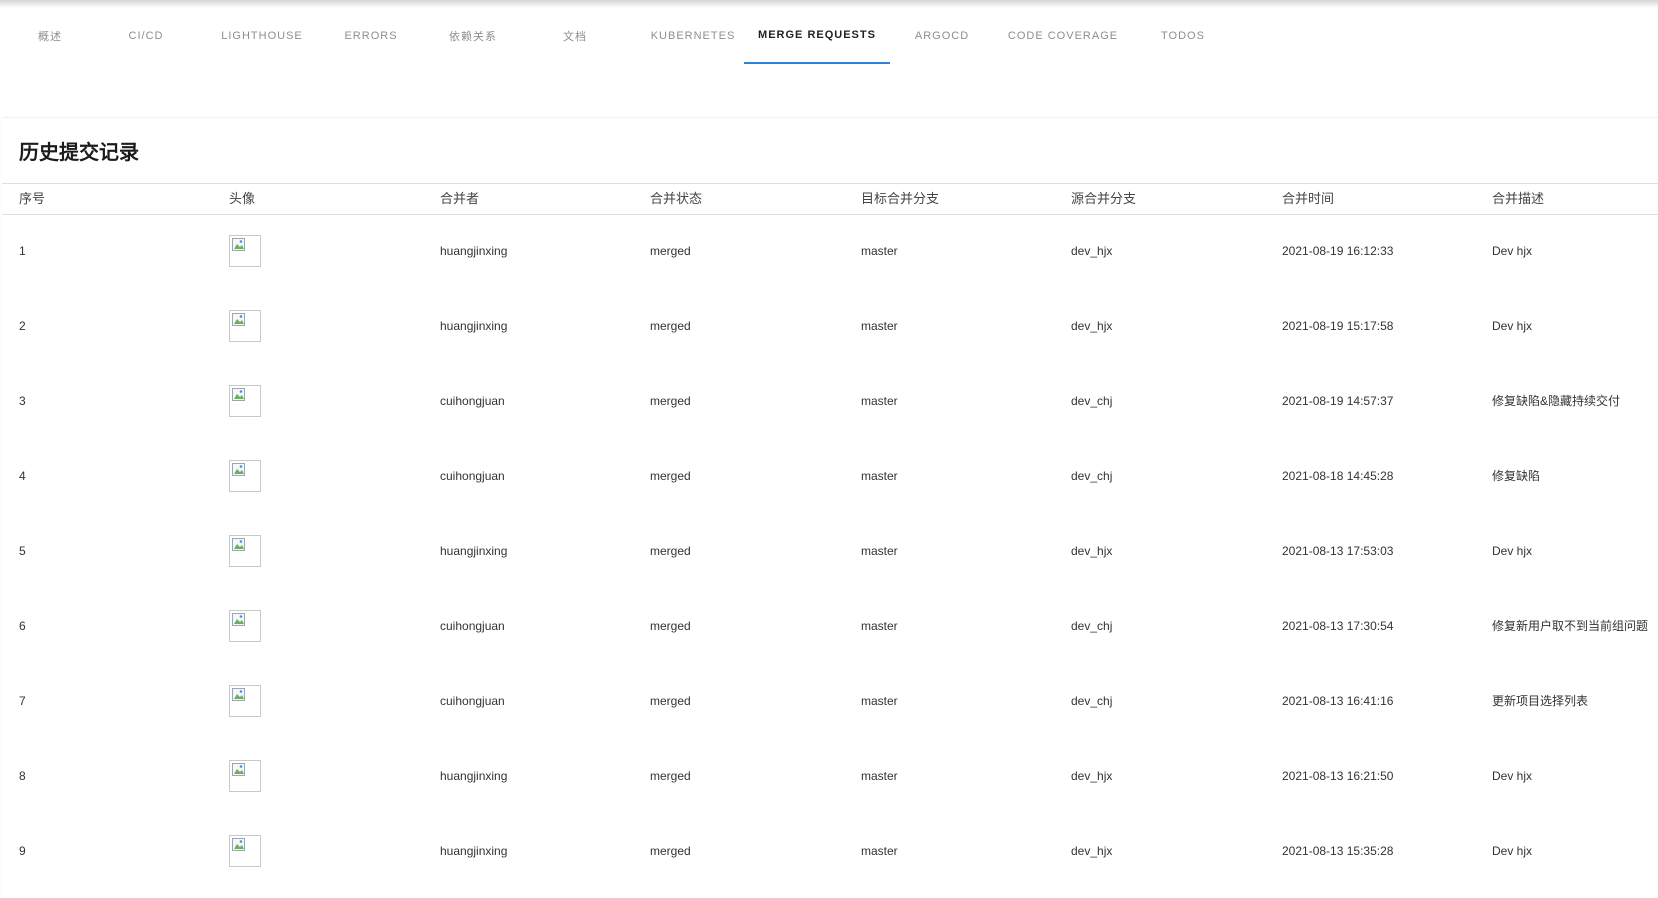 The image size is (1658, 898). What do you see at coordinates (22, 551) in the screenshot?
I see `cell-index: 5` at bounding box center [22, 551].